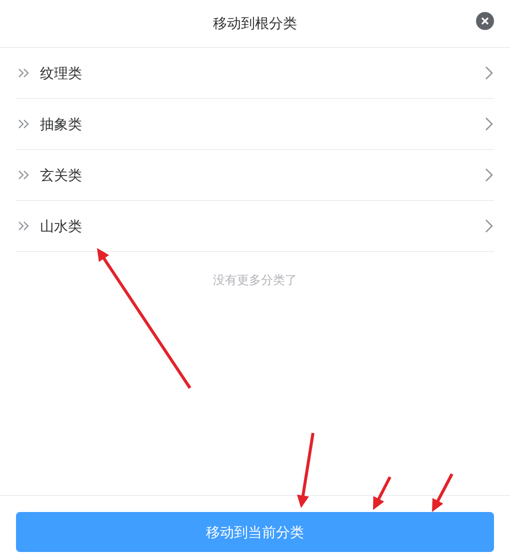 This screenshot has width=510, height=558. Describe the element at coordinates (255, 226) in the screenshot. I see `category-item: 山水类` at that location.